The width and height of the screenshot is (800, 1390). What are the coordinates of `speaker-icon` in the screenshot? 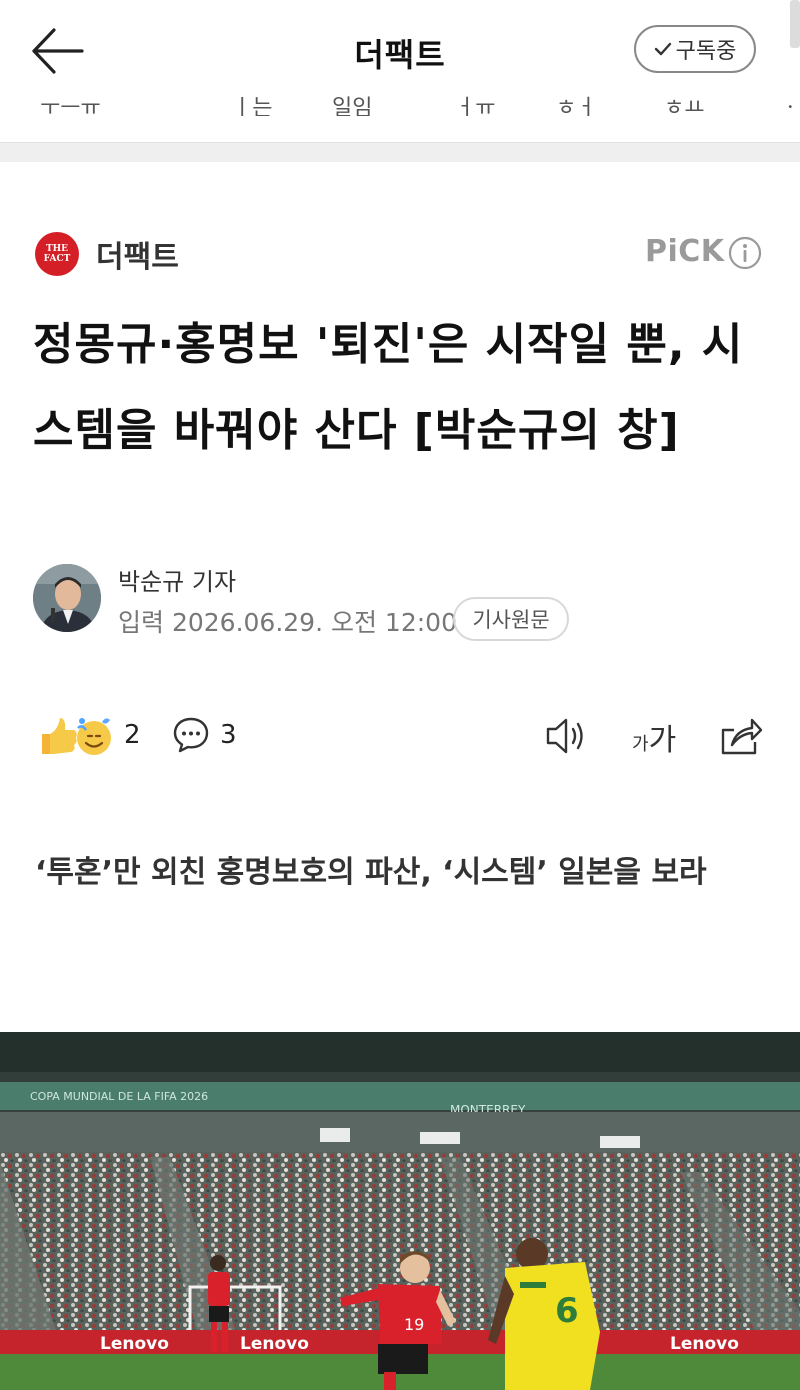 It's located at (567, 736).